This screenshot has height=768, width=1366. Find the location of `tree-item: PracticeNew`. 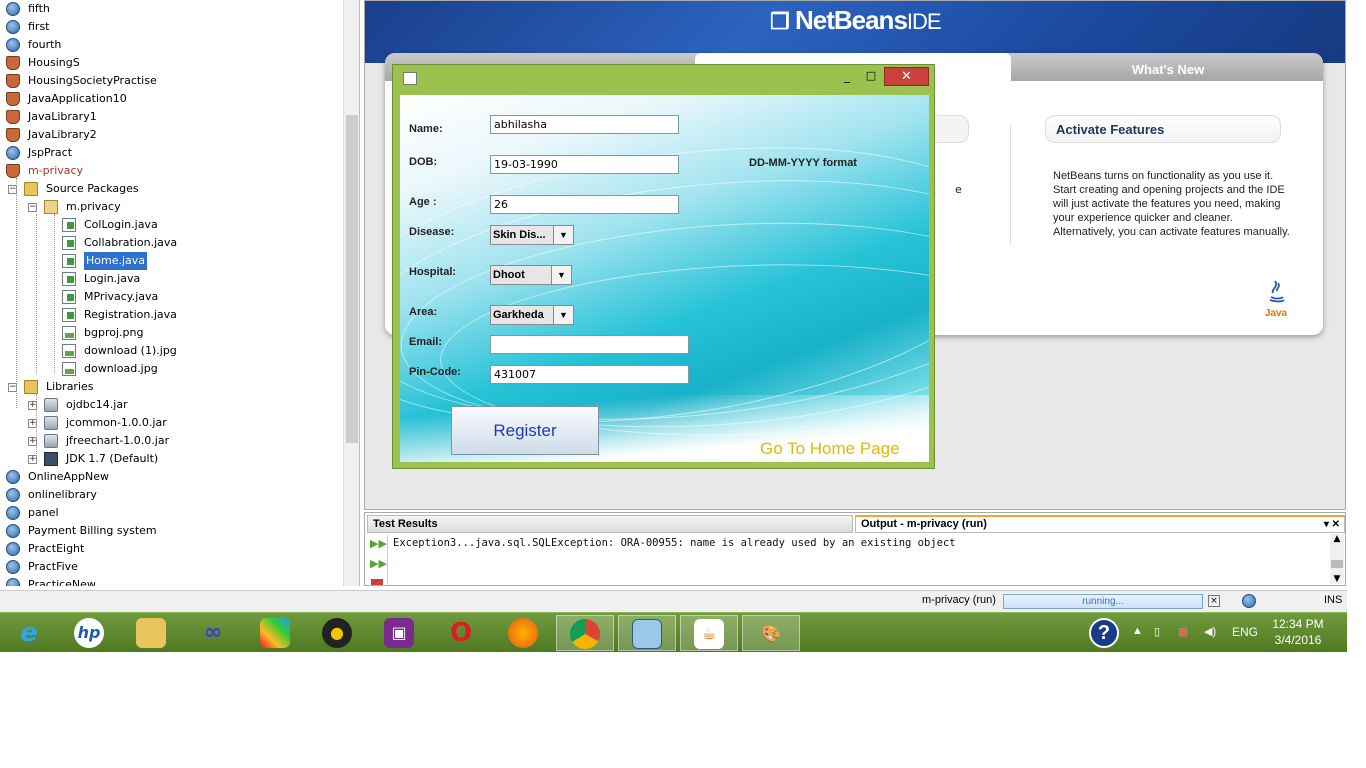

tree-item: PracticeNew is located at coordinates (171, 581).